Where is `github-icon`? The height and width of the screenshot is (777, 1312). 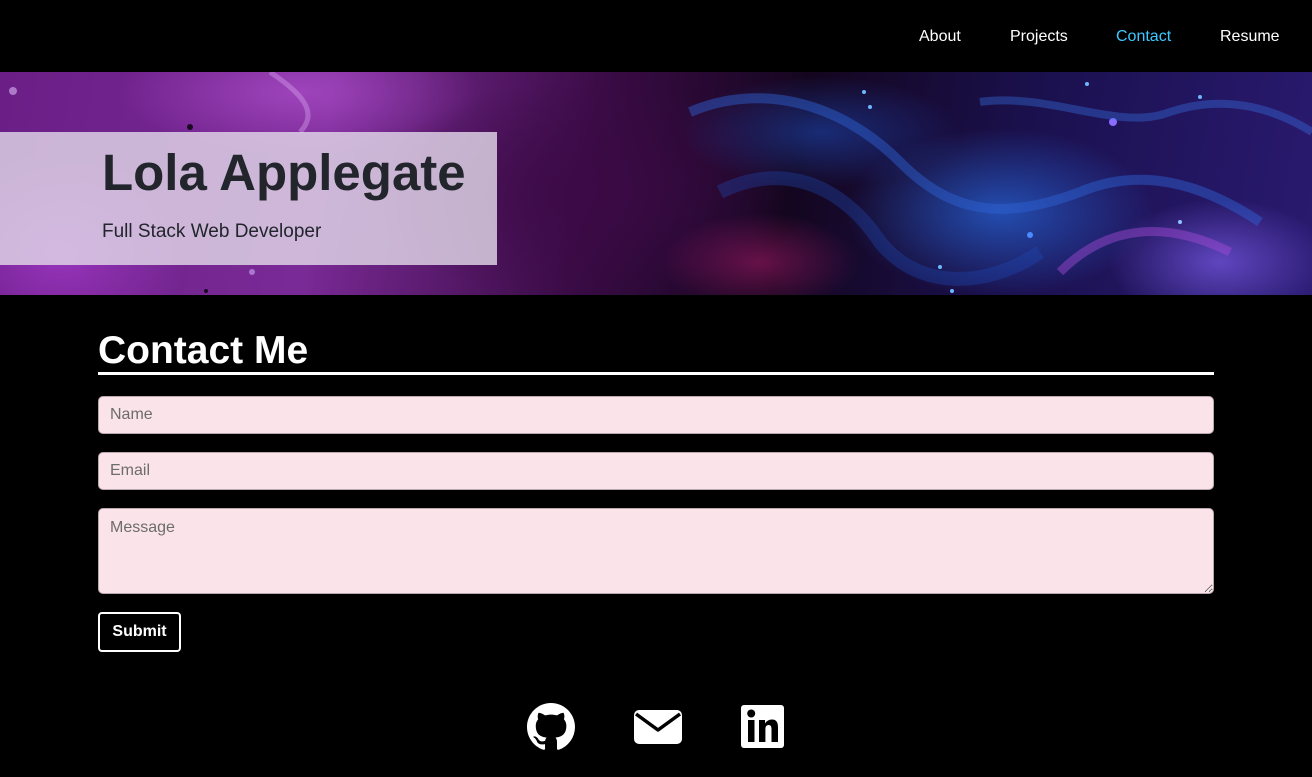 github-icon is located at coordinates (551, 727).